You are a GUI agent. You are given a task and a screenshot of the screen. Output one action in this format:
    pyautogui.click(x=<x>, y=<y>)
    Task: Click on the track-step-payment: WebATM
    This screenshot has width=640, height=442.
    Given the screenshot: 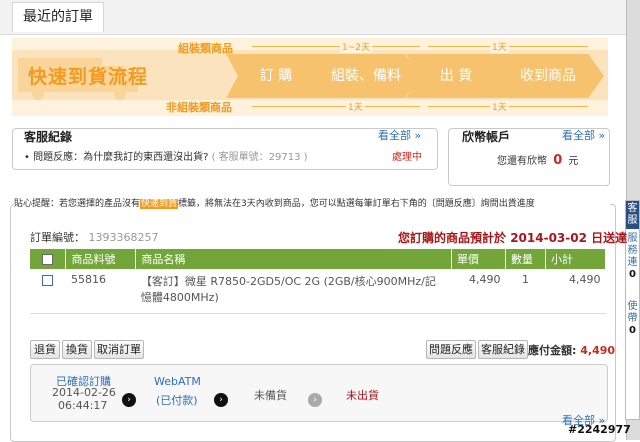 What is the action you would take?
    pyautogui.click(x=177, y=381)
    